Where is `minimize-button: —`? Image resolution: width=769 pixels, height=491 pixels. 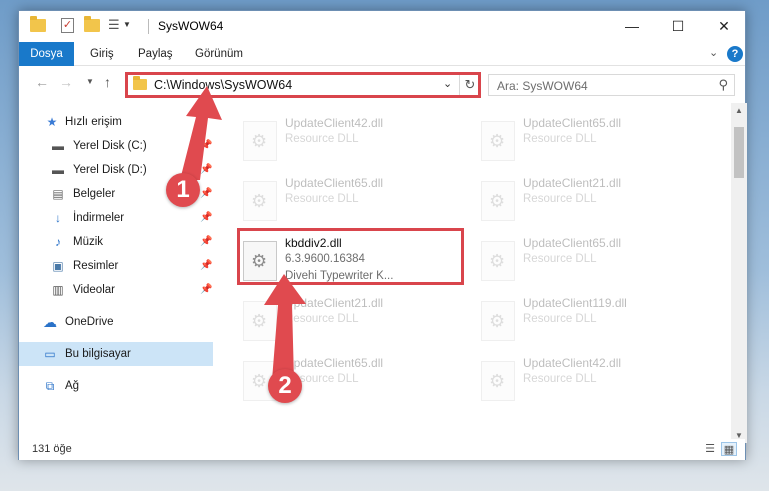 minimize-button: — is located at coordinates (632, 26).